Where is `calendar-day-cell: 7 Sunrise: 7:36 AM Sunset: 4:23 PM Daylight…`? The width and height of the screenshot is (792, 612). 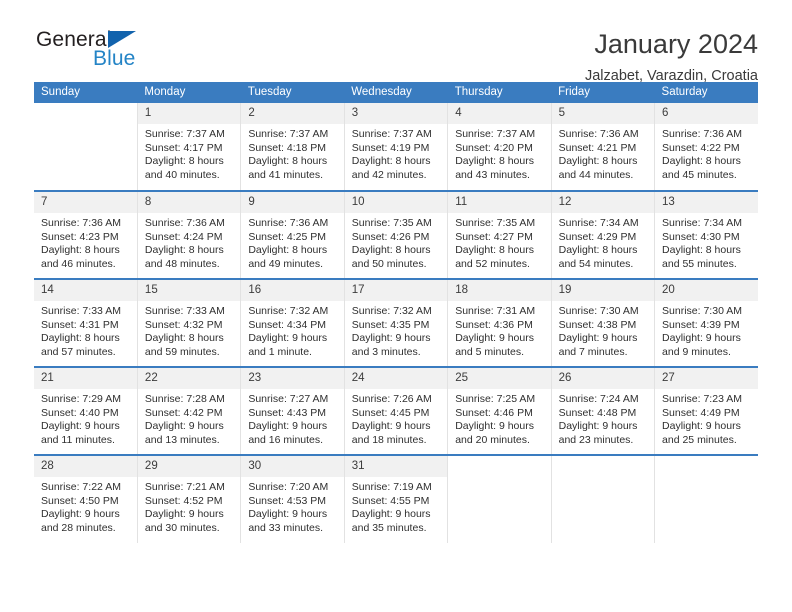 calendar-day-cell: 7 Sunrise: 7:36 AM Sunset: 4:23 PM Daylight… is located at coordinates (86, 234).